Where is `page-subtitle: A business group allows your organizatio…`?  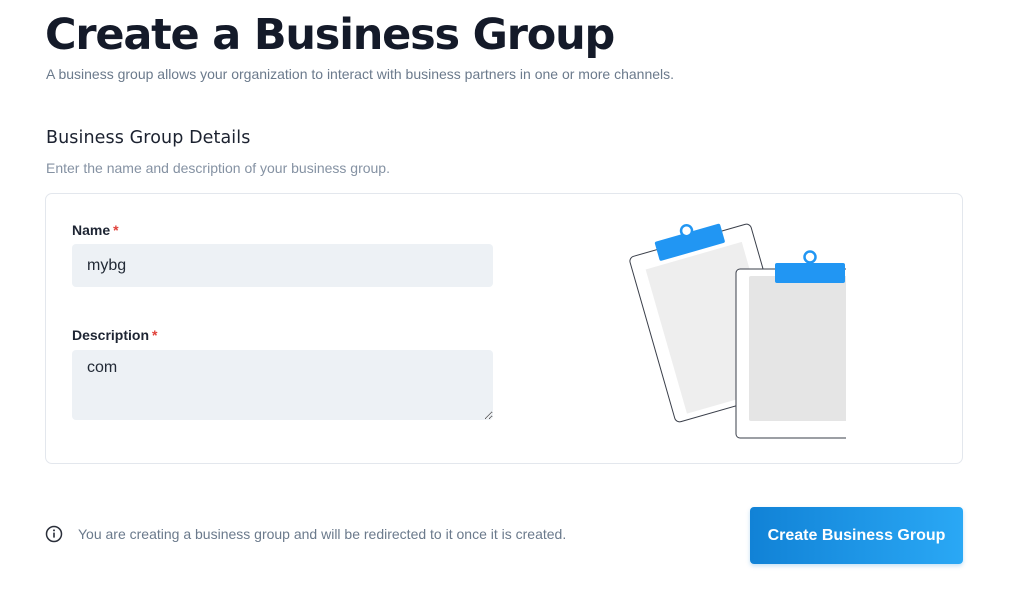
page-subtitle: A business group allows your organizatio… is located at coordinates (360, 74).